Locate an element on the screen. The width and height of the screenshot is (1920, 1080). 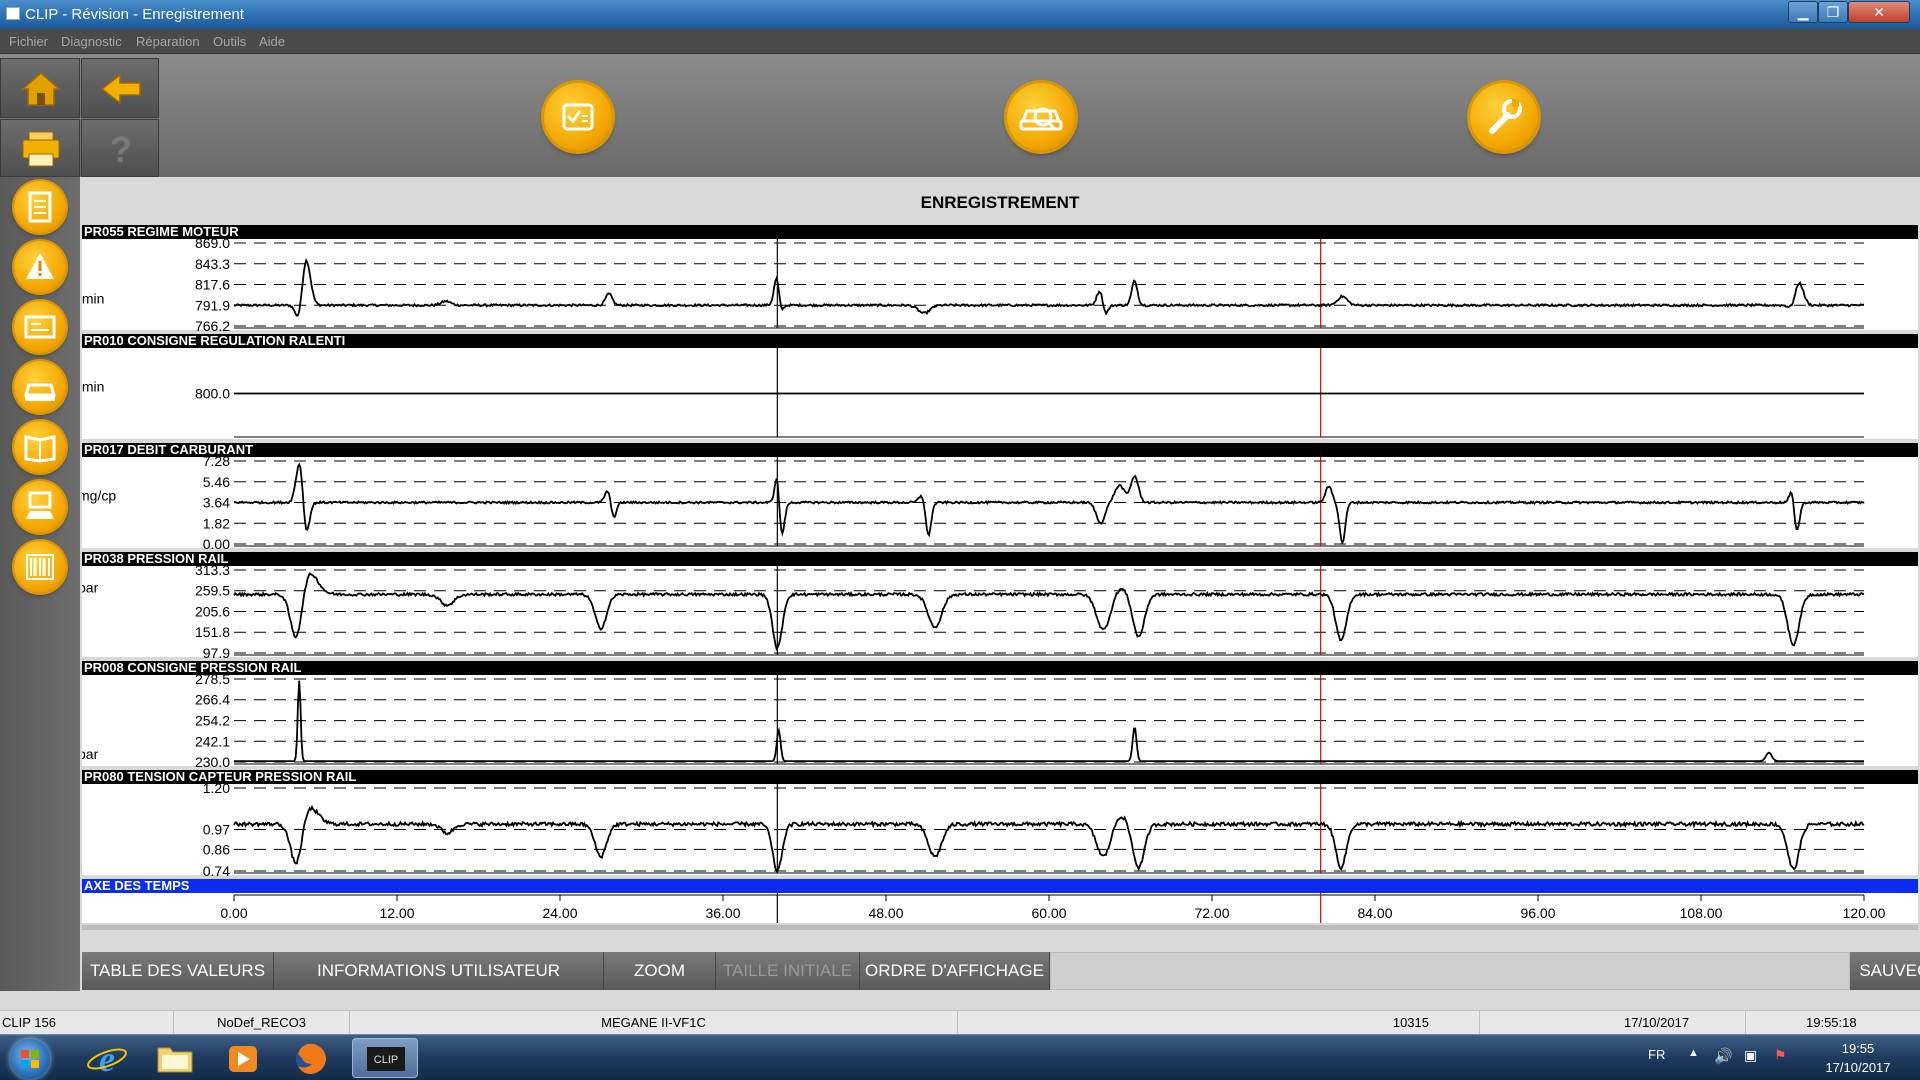
taskbar-clock: 19:55 17/10/2017 is located at coordinates (1858, 1058).